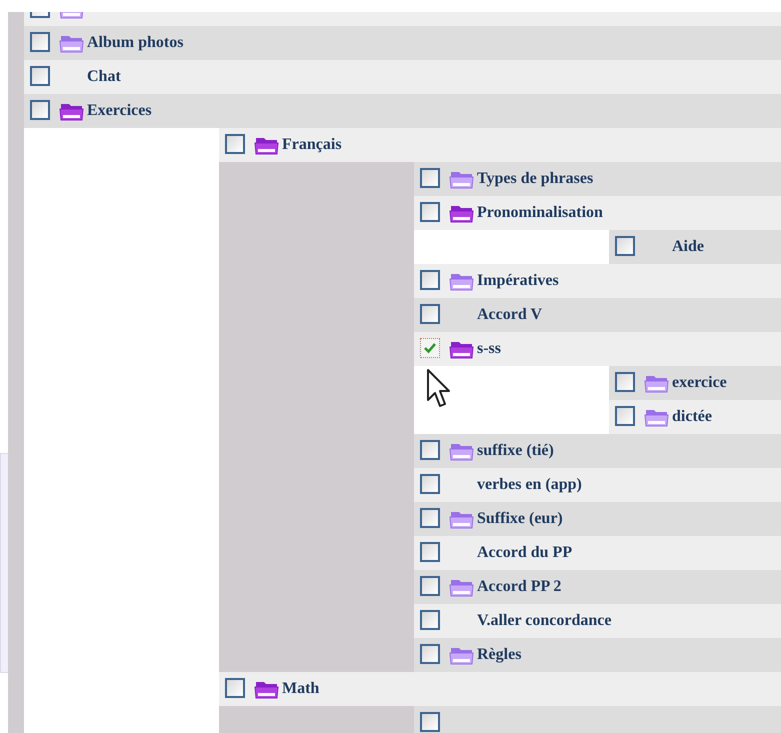 The width and height of the screenshot is (781, 733). What do you see at coordinates (135, 43) in the screenshot?
I see `folder-label: Album photos` at bounding box center [135, 43].